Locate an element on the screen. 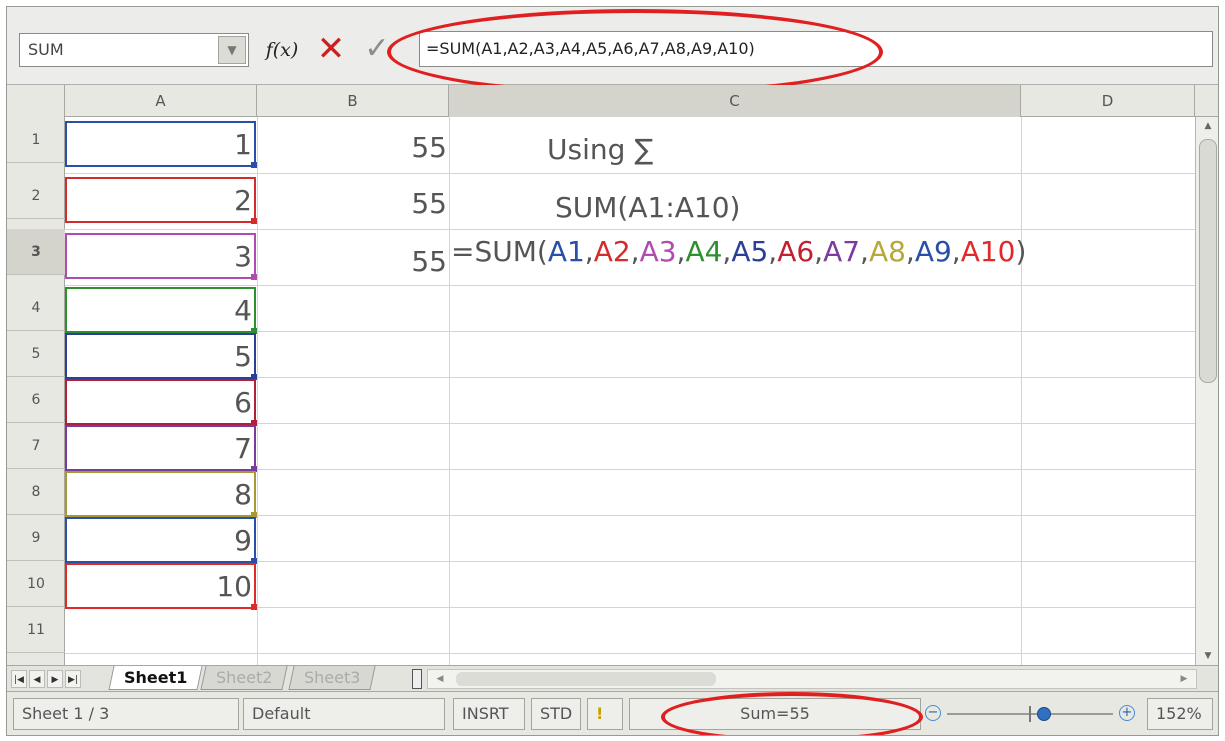 This screenshot has width=1225, height=741. formula-input: =SUM(A1,A2,A3,A4,A5,A6,A7,A8,A9,A10) is located at coordinates (816, 49).